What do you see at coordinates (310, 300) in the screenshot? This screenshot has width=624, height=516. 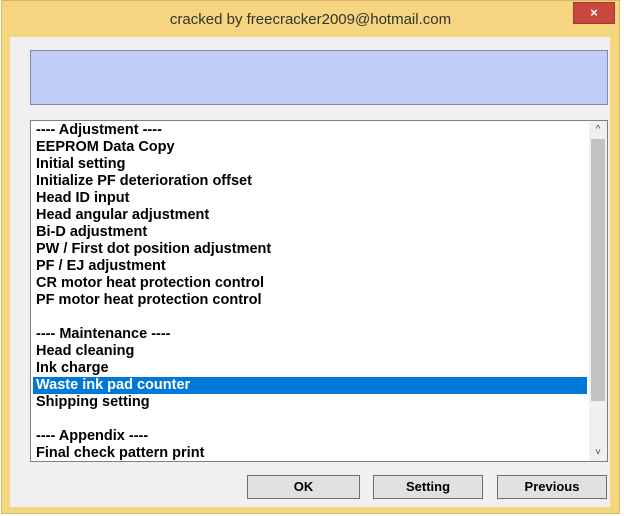 I see `list-item: PF motor heat protection control` at bounding box center [310, 300].